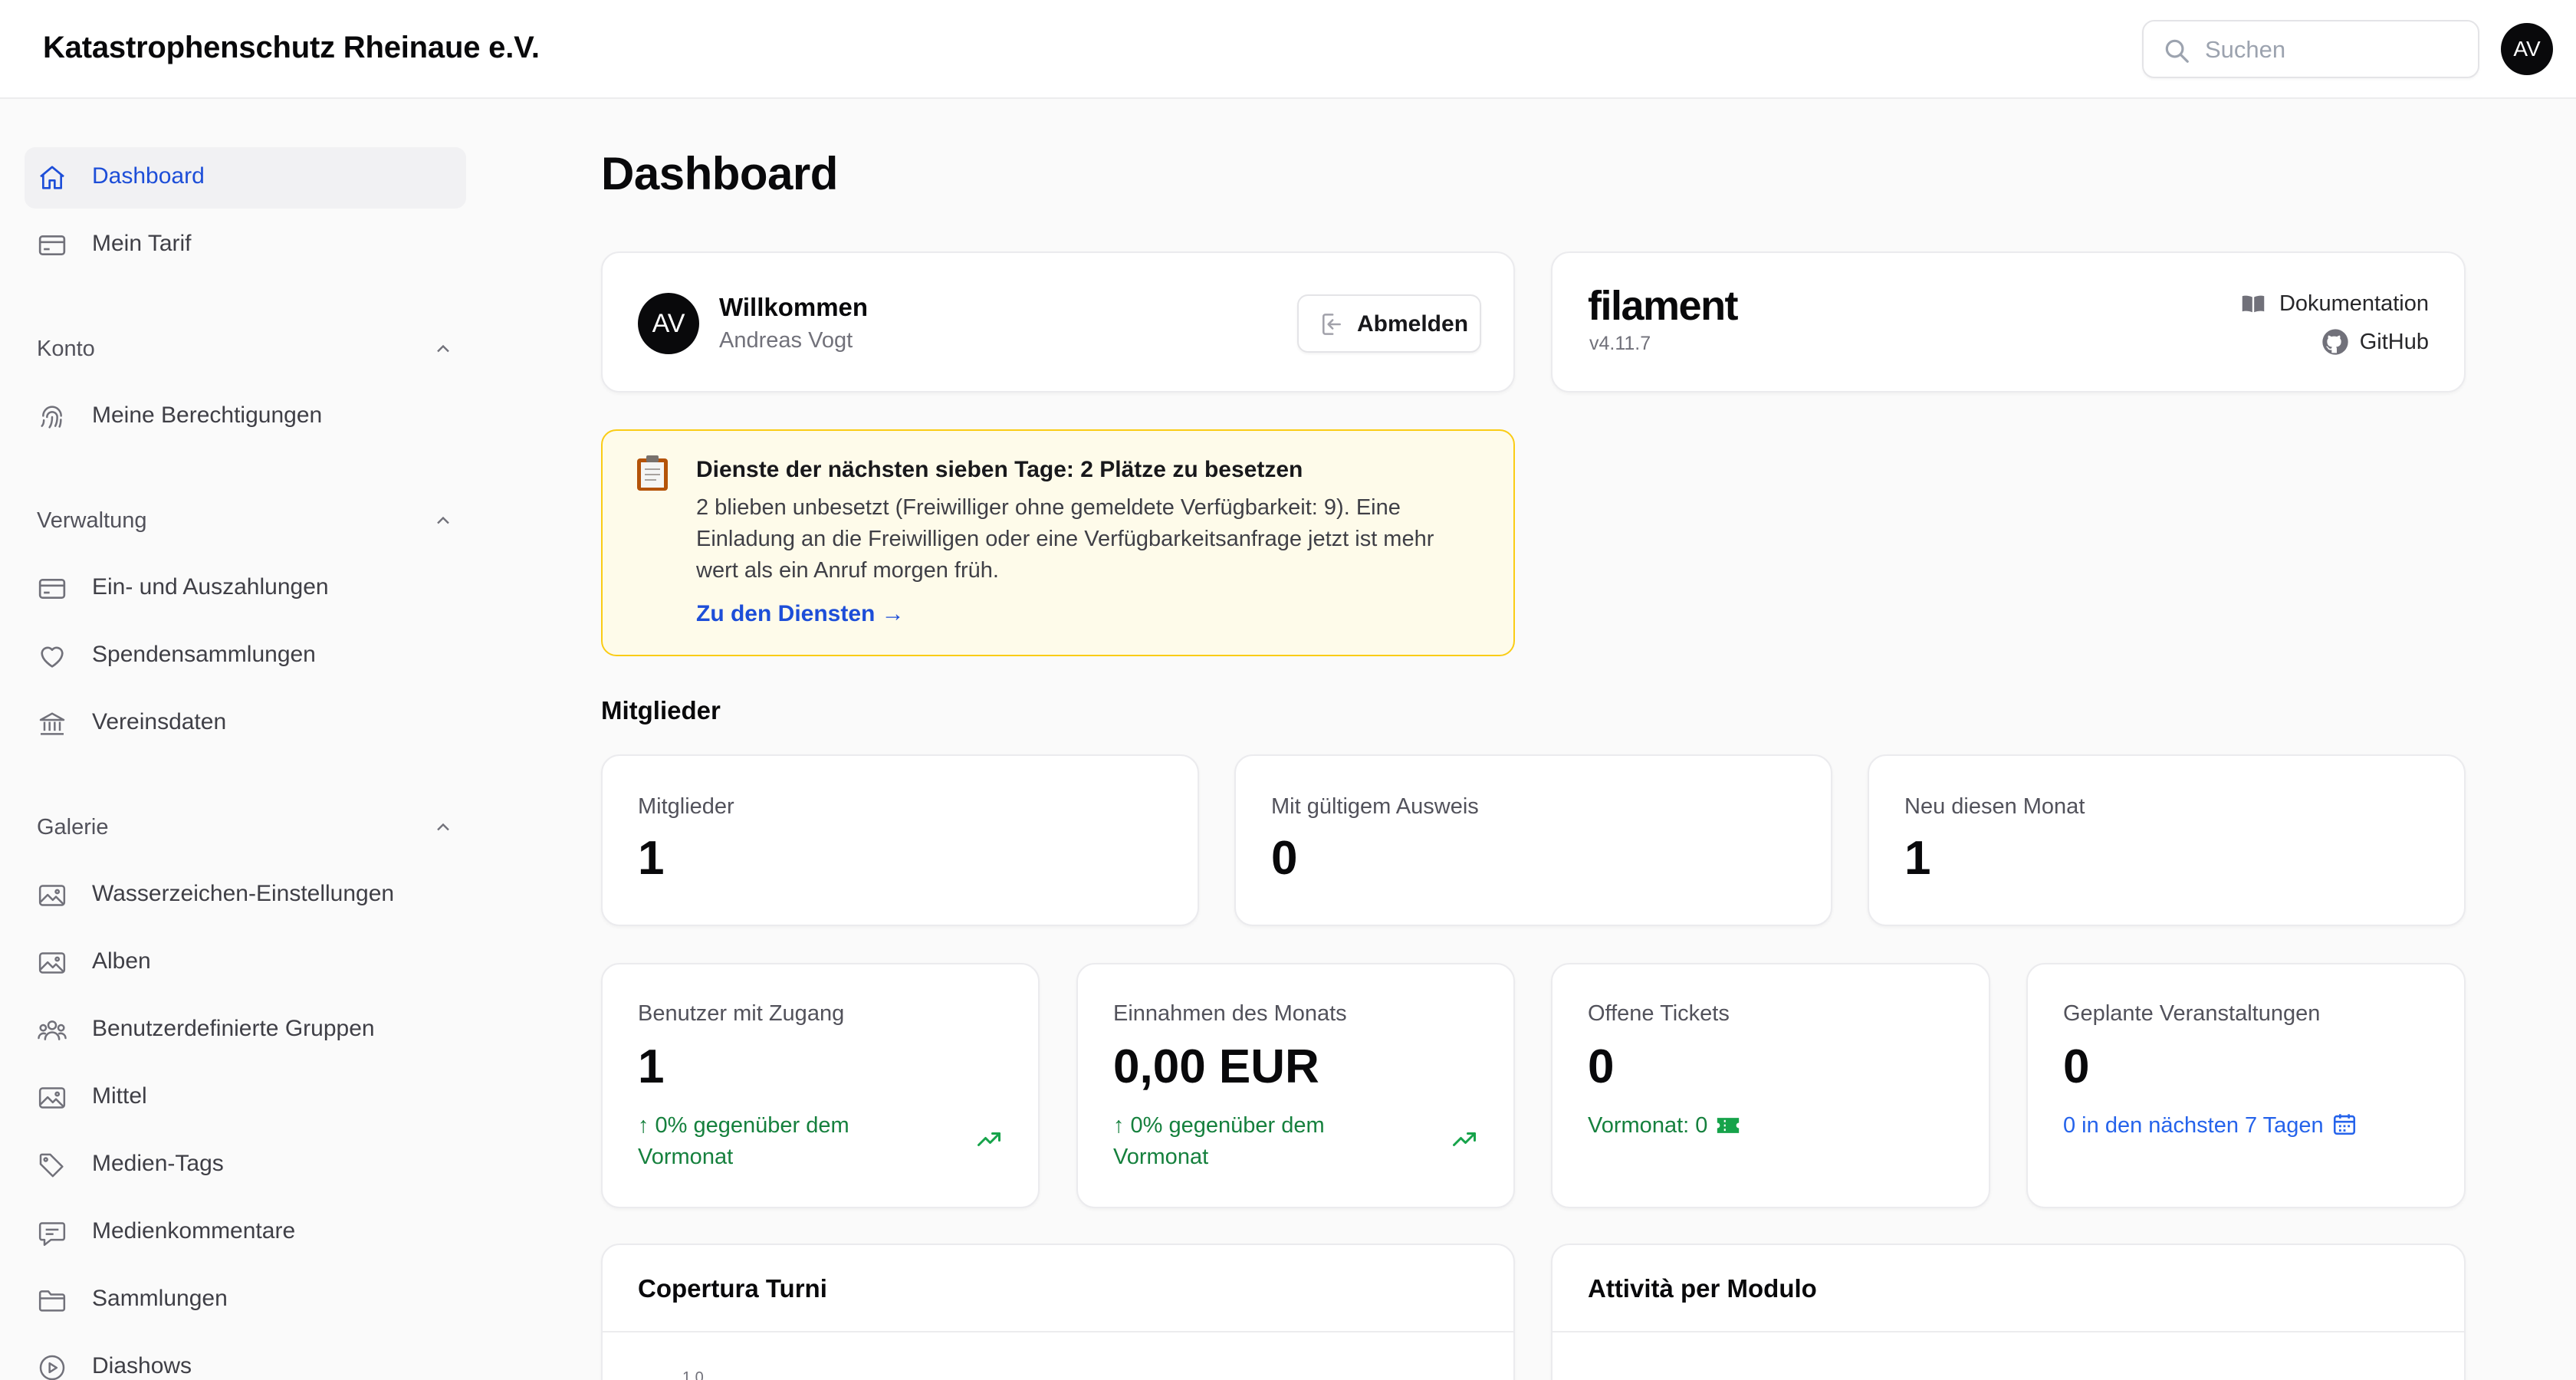 The image size is (2576, 1380). What do you see at coordinates (245, 827) in the screenshot?
I see `group-toggle-galerie: Galerie` at bounding box center [245, 827].